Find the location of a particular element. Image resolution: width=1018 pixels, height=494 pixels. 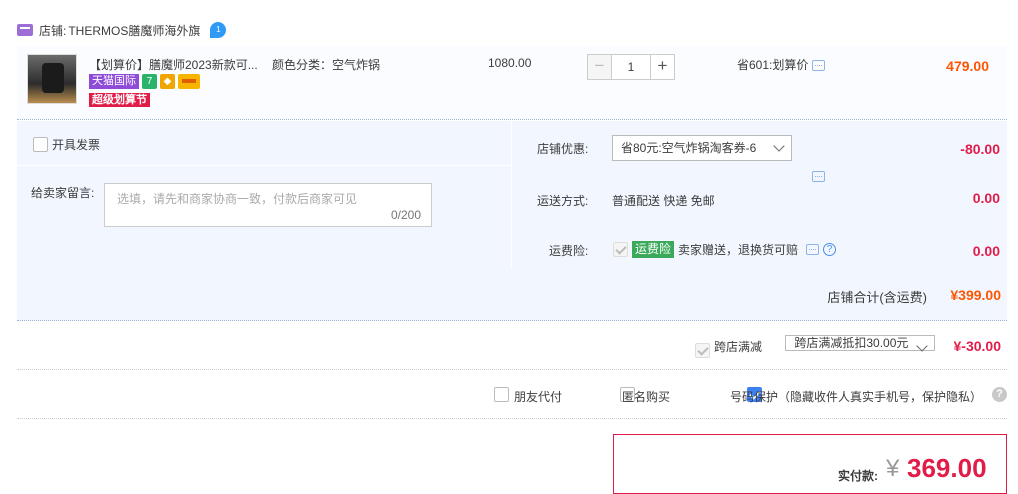

quantity-input: 1 is located at coordinates (631, 67).